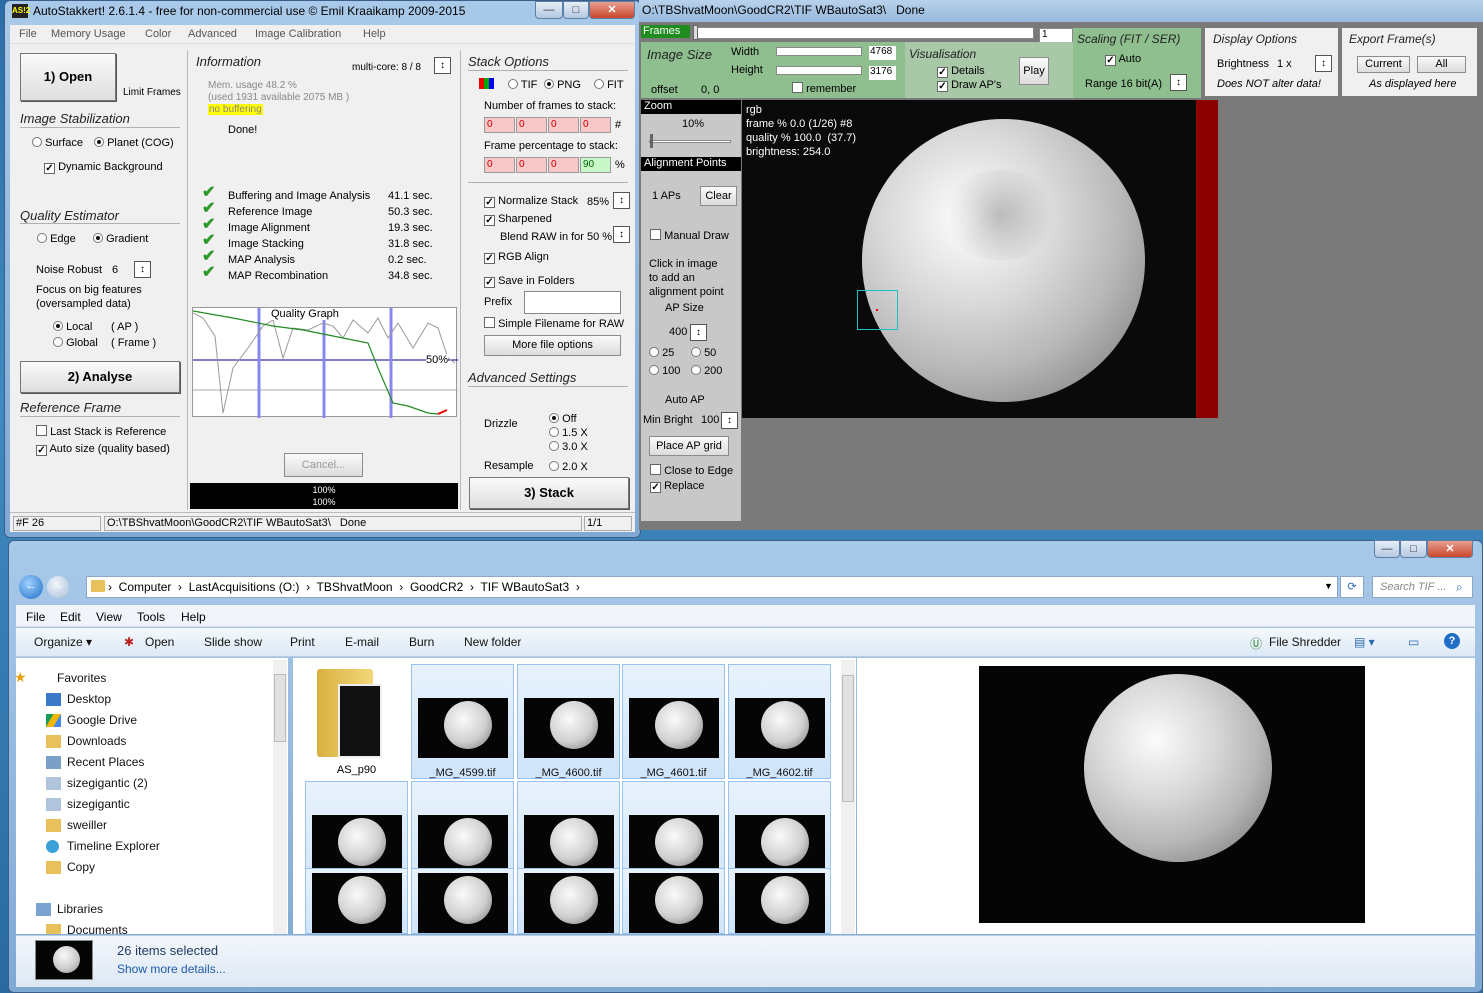  I want to click on tif-radio: TIF, so click(522, 85).